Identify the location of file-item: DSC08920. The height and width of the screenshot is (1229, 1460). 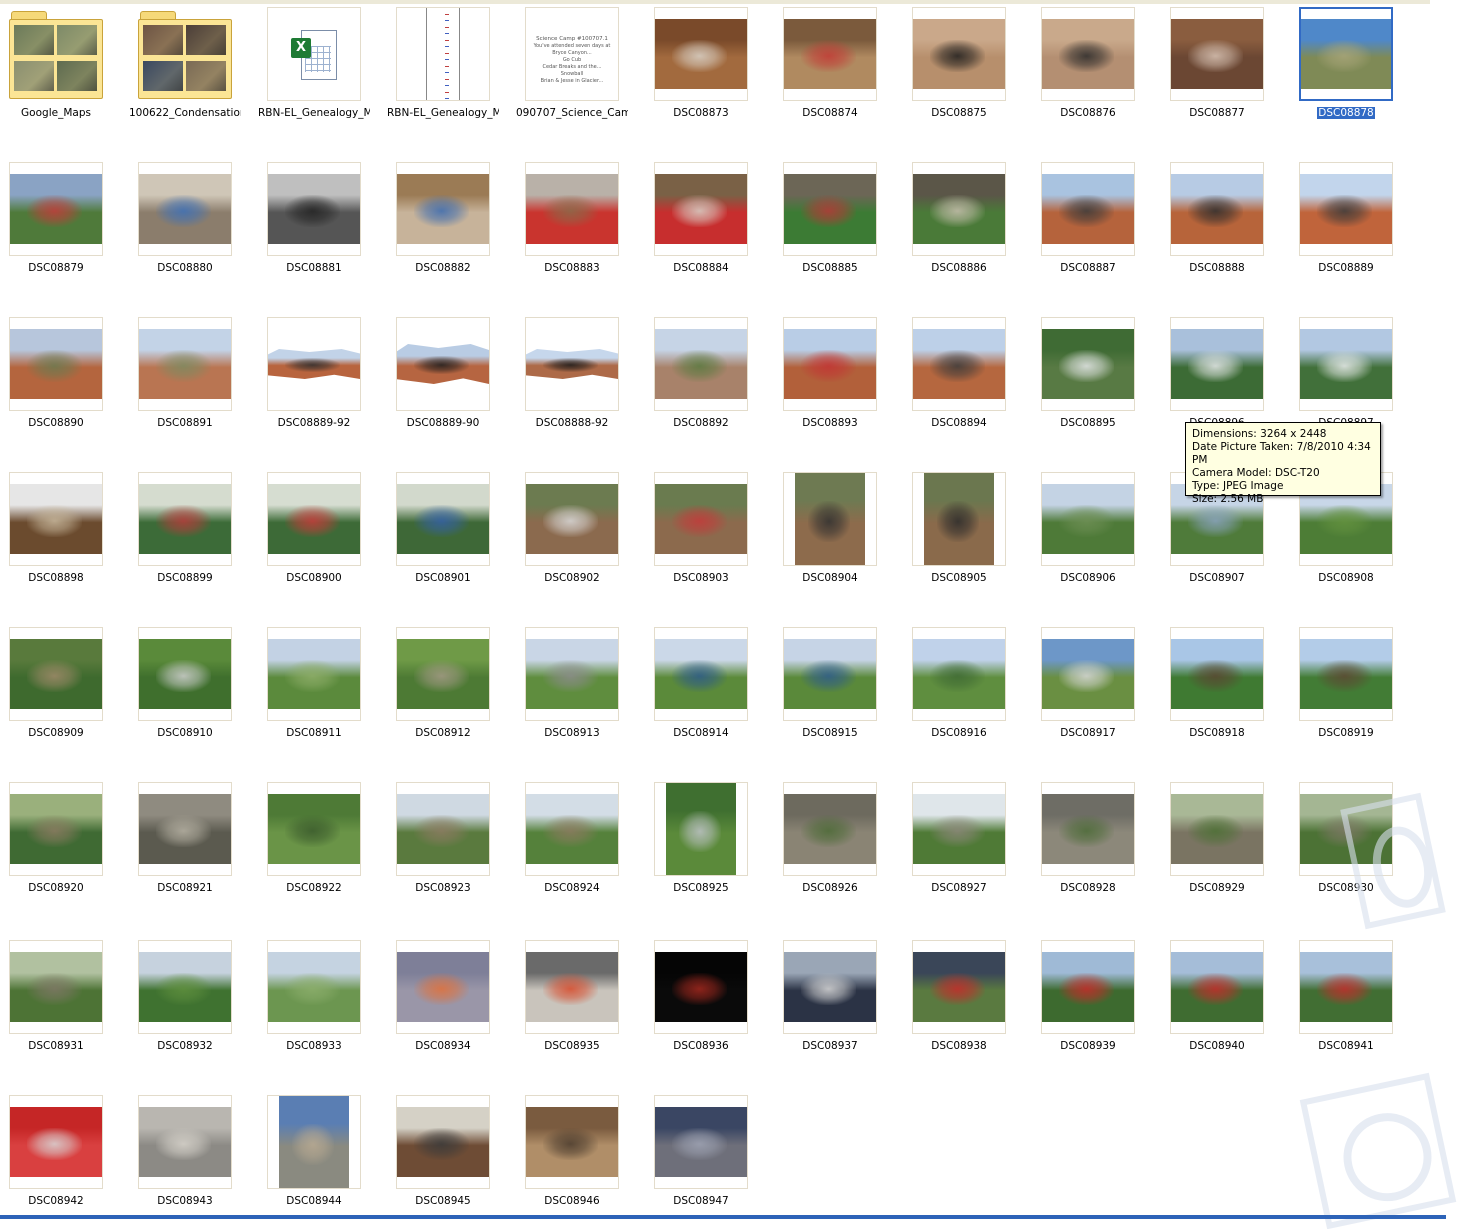
(64, 845).